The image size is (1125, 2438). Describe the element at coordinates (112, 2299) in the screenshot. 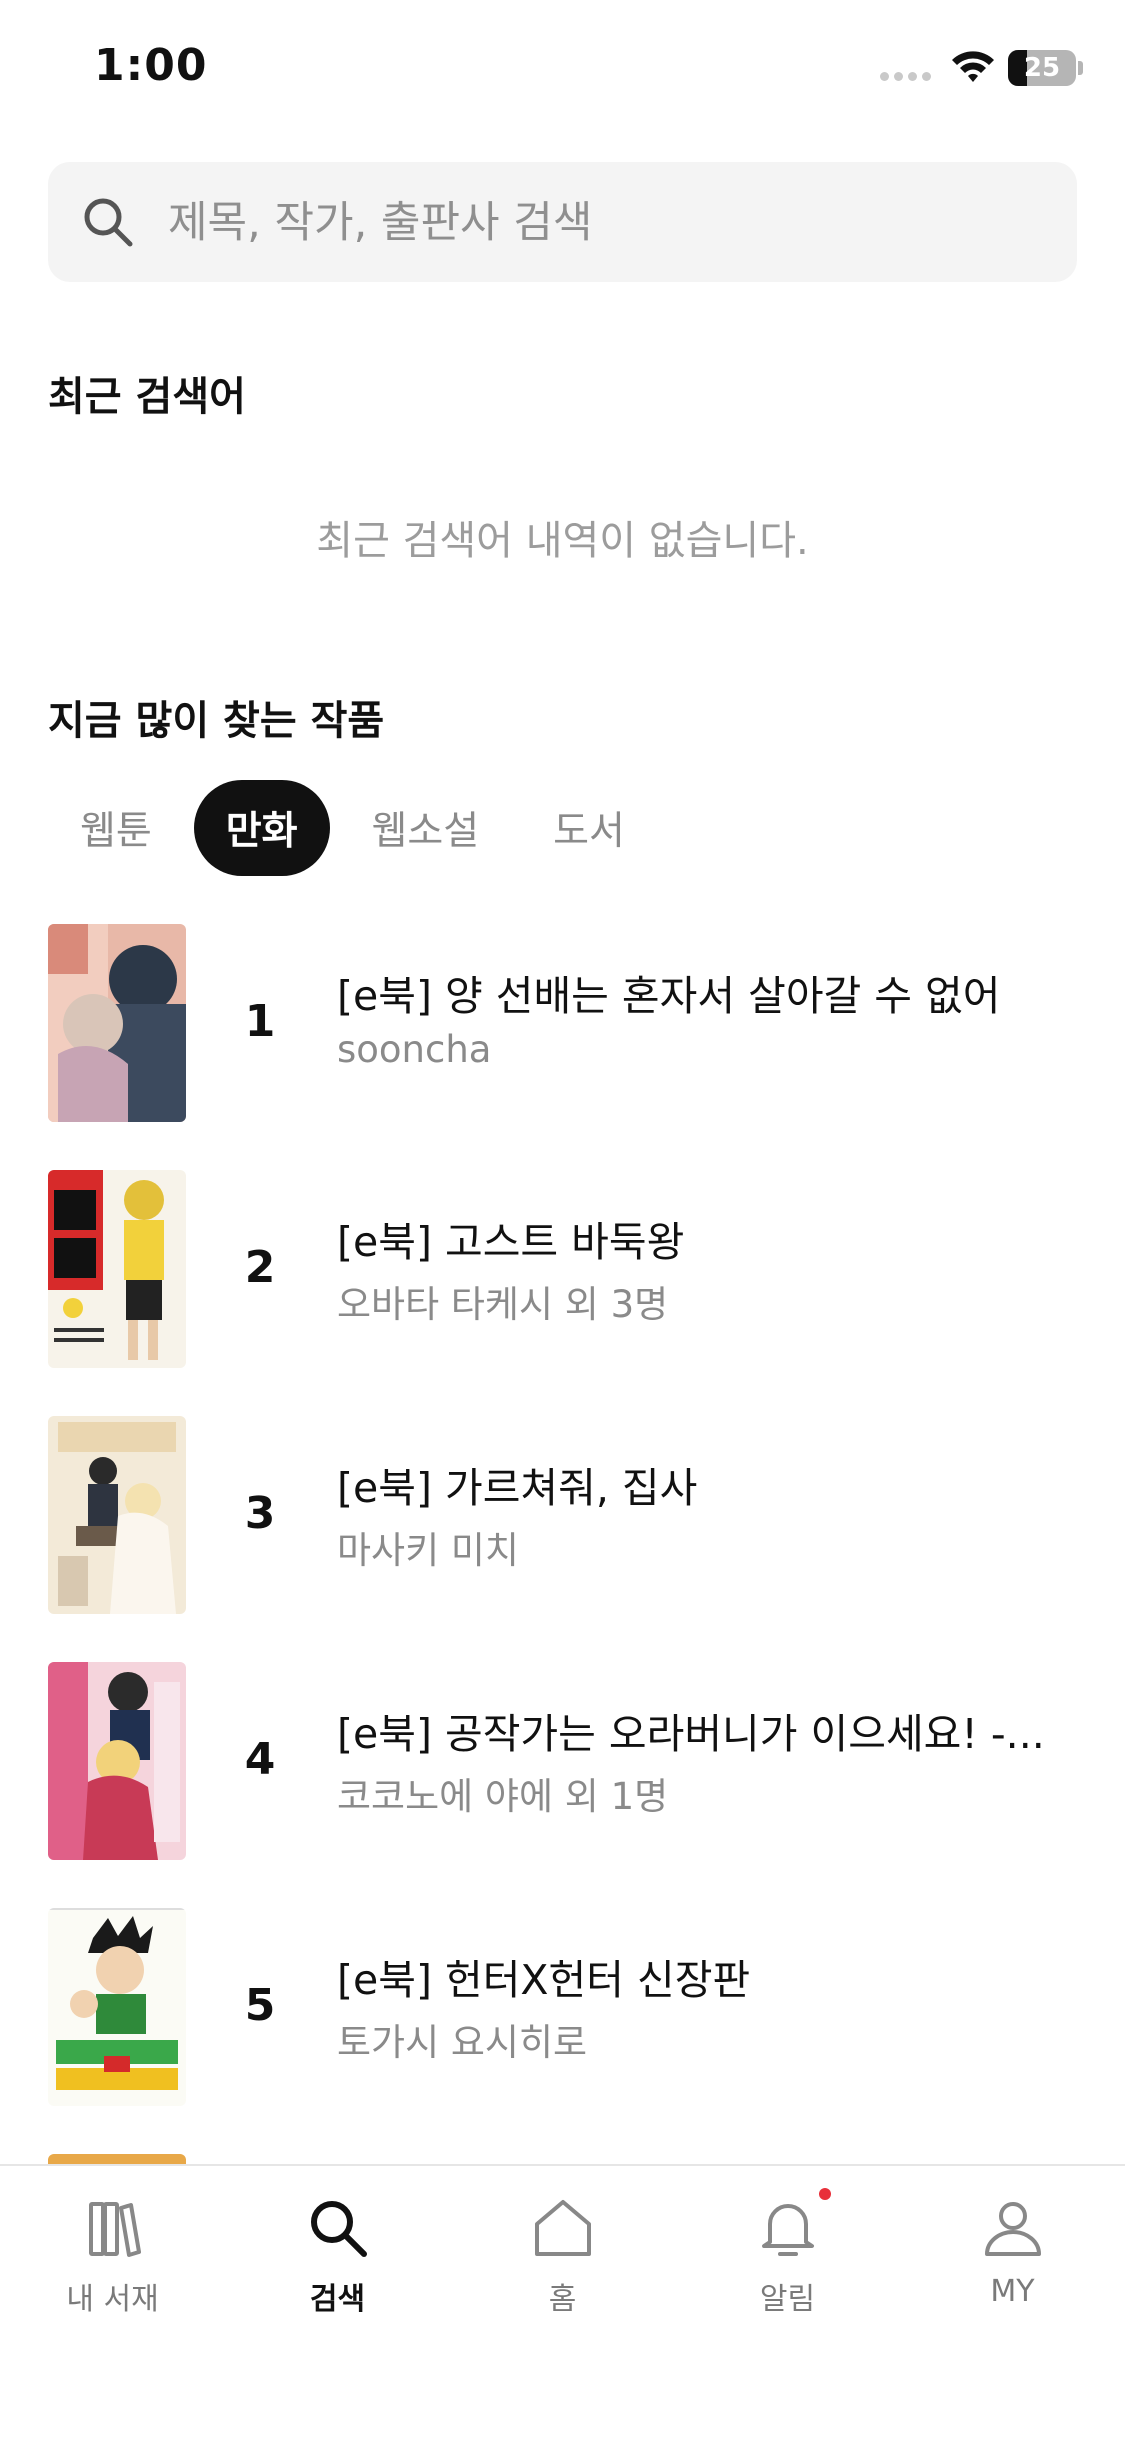

I see `nav-label: 내 서재` at that location.